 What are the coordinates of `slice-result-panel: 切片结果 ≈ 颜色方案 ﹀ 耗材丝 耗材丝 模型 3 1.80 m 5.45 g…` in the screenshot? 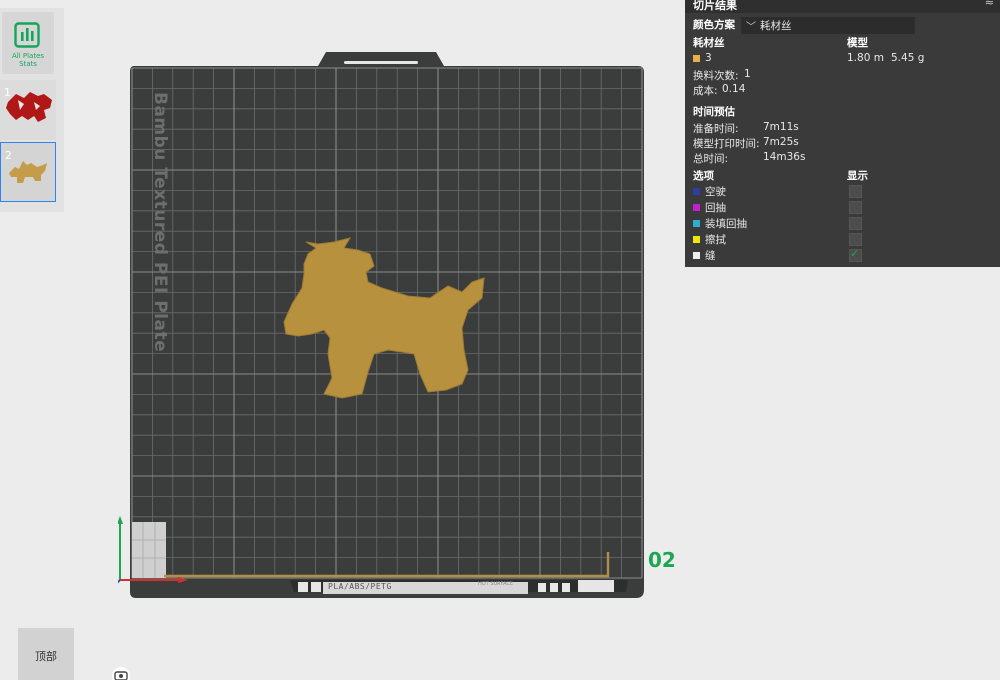 It's located at (842, 133).